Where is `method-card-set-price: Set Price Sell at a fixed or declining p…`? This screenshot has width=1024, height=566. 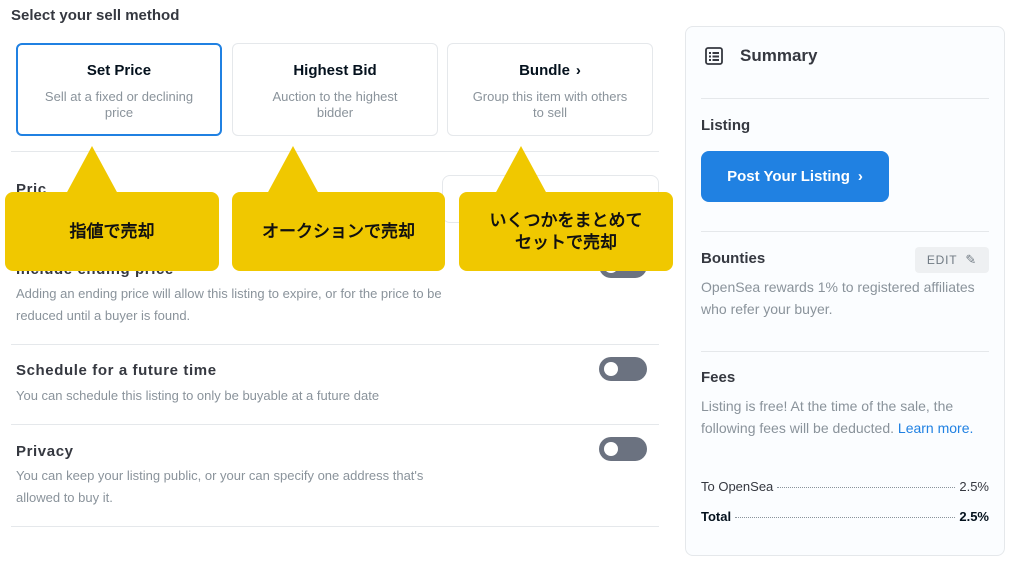 method-card-set-price: Set Price Sell at a fixed or declining p… is located at coordinates (119, 89).